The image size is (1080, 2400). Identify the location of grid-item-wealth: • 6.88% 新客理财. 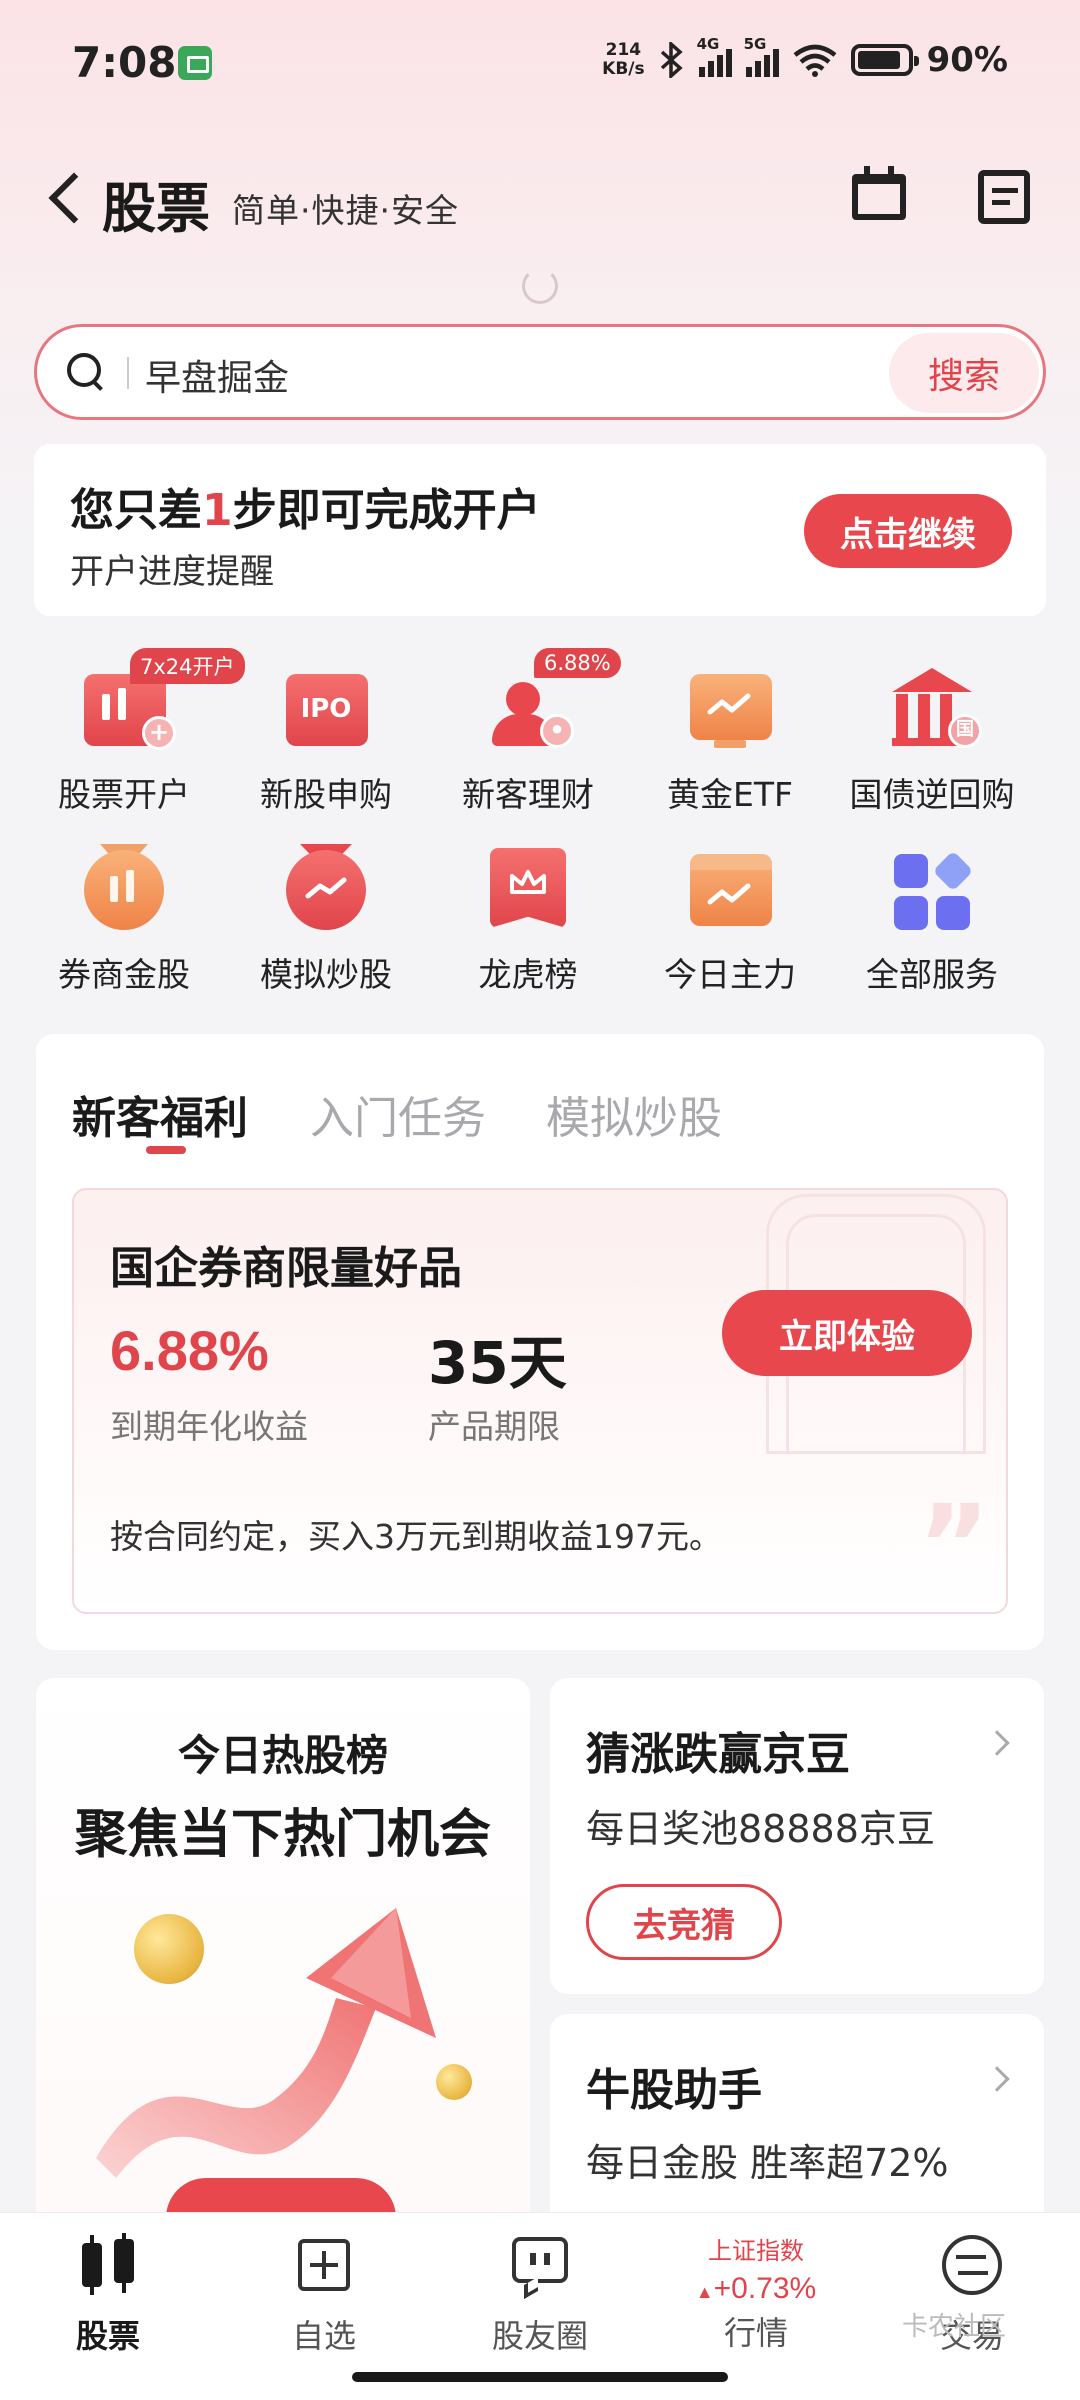
(528, 732).